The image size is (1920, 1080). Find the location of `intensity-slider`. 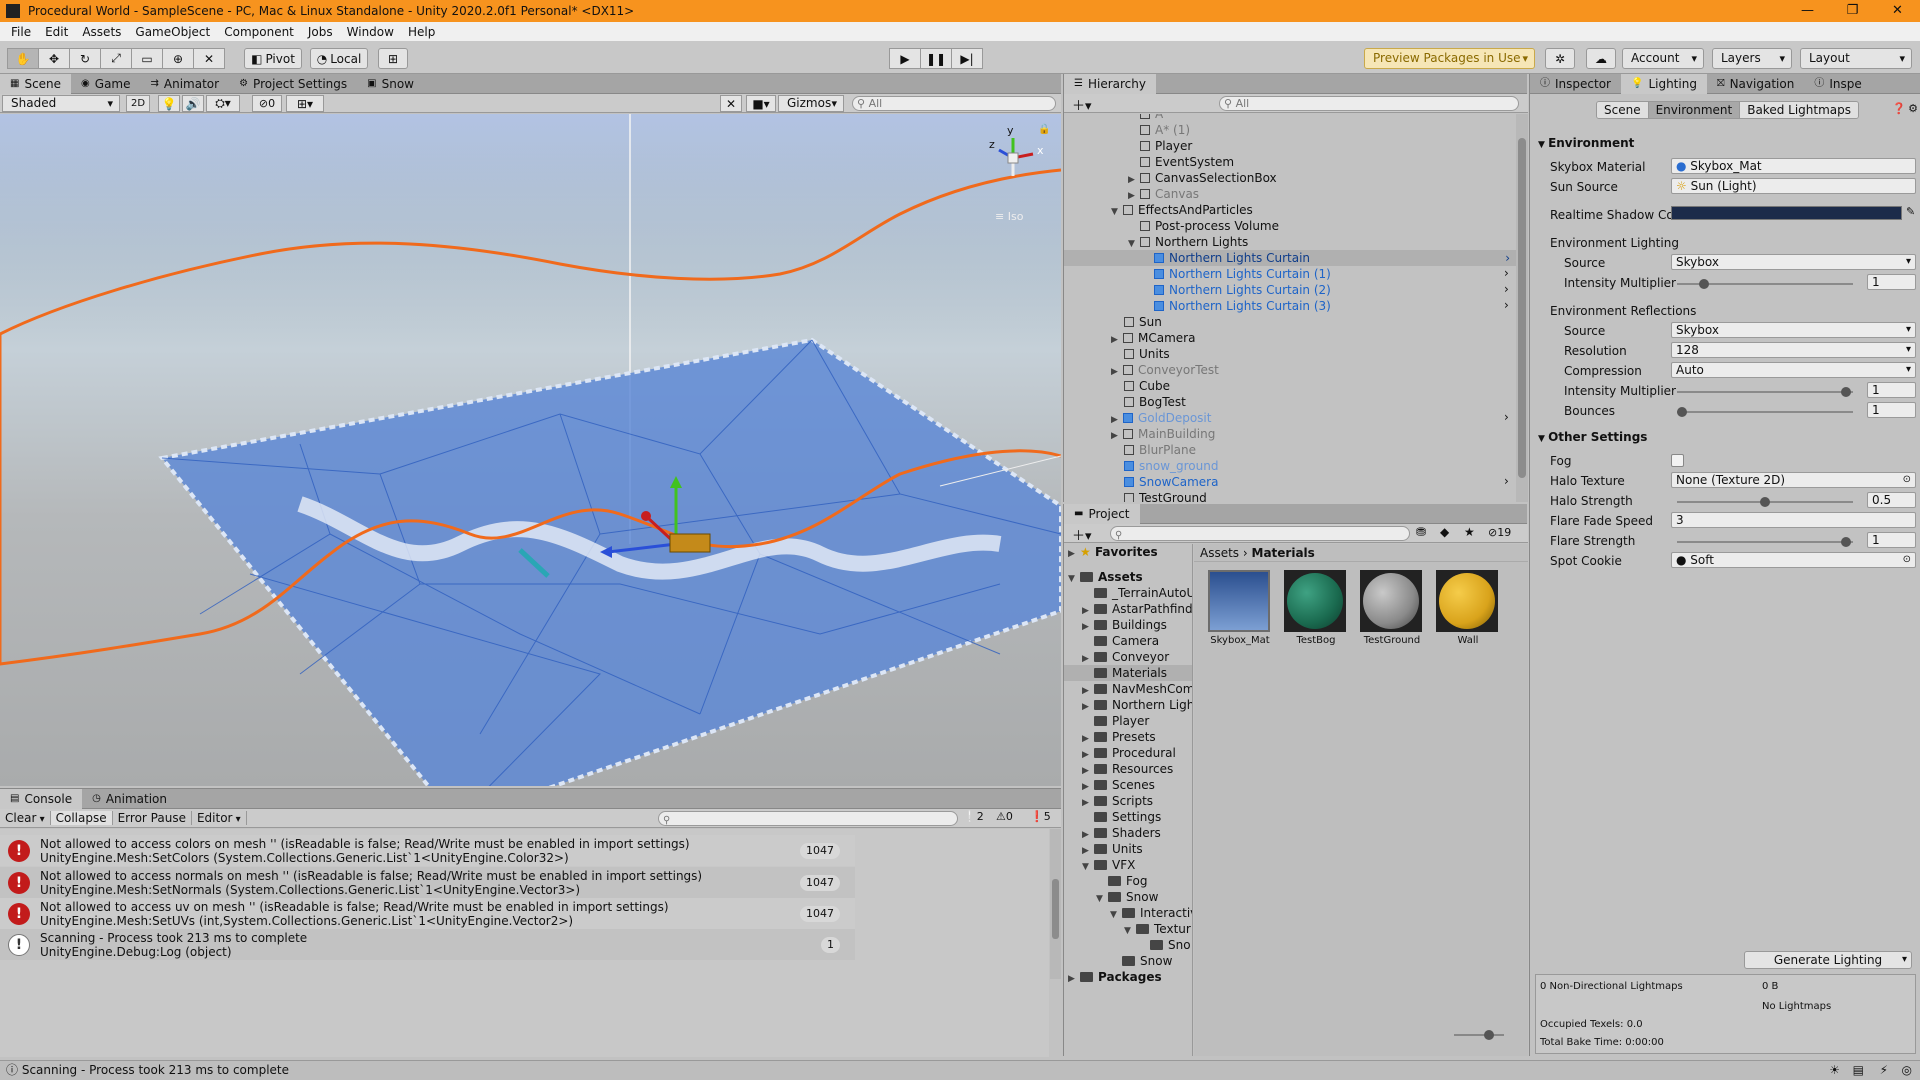

intensity-slider is located at coordinates (1765, 284).